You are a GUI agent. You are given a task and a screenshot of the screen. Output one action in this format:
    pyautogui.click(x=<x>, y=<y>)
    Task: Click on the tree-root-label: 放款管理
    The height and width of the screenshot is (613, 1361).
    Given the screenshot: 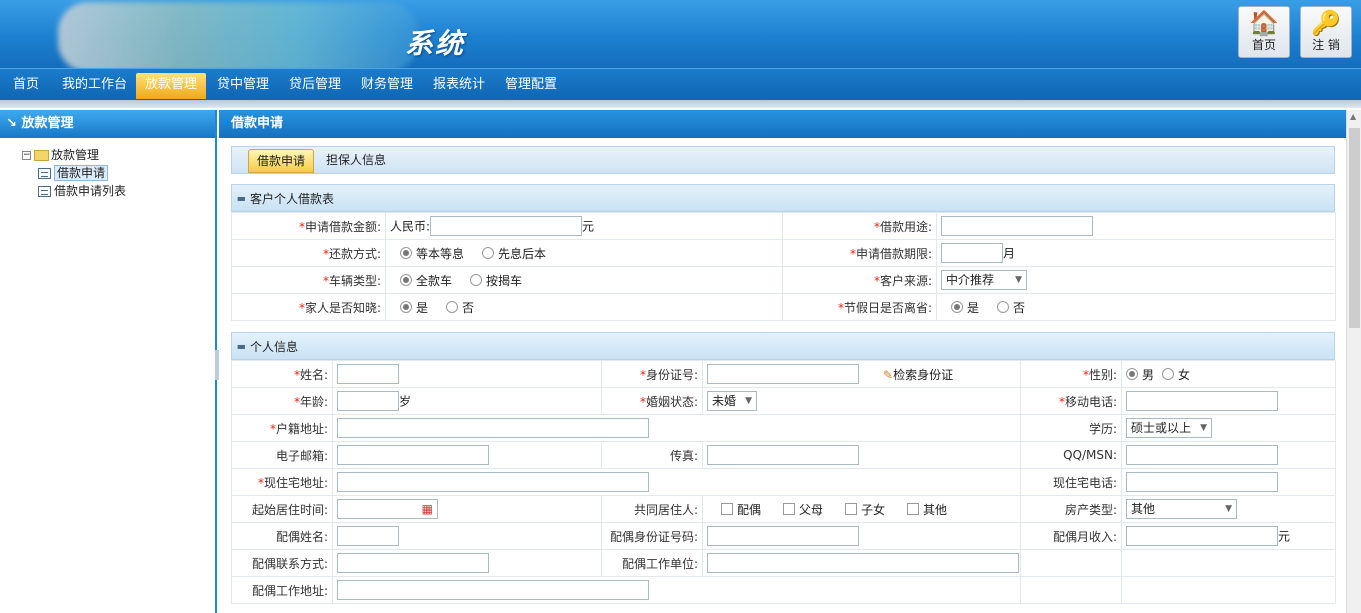 What is the action you would take?
    pyautogui.click(x=75, y=155)
    